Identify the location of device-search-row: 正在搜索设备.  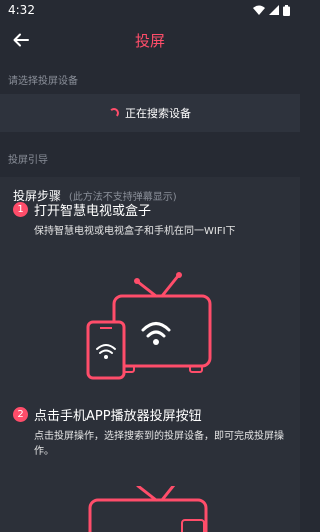
(150, 113).